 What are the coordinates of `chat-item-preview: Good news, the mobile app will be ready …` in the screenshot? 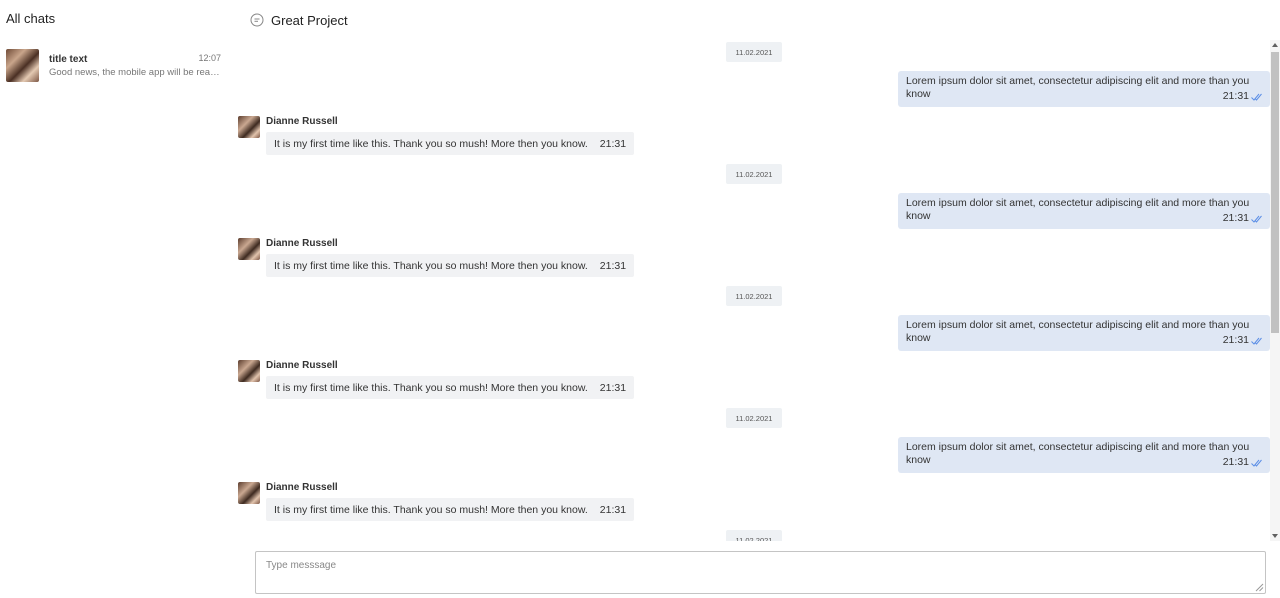 It's located at (136, 72).